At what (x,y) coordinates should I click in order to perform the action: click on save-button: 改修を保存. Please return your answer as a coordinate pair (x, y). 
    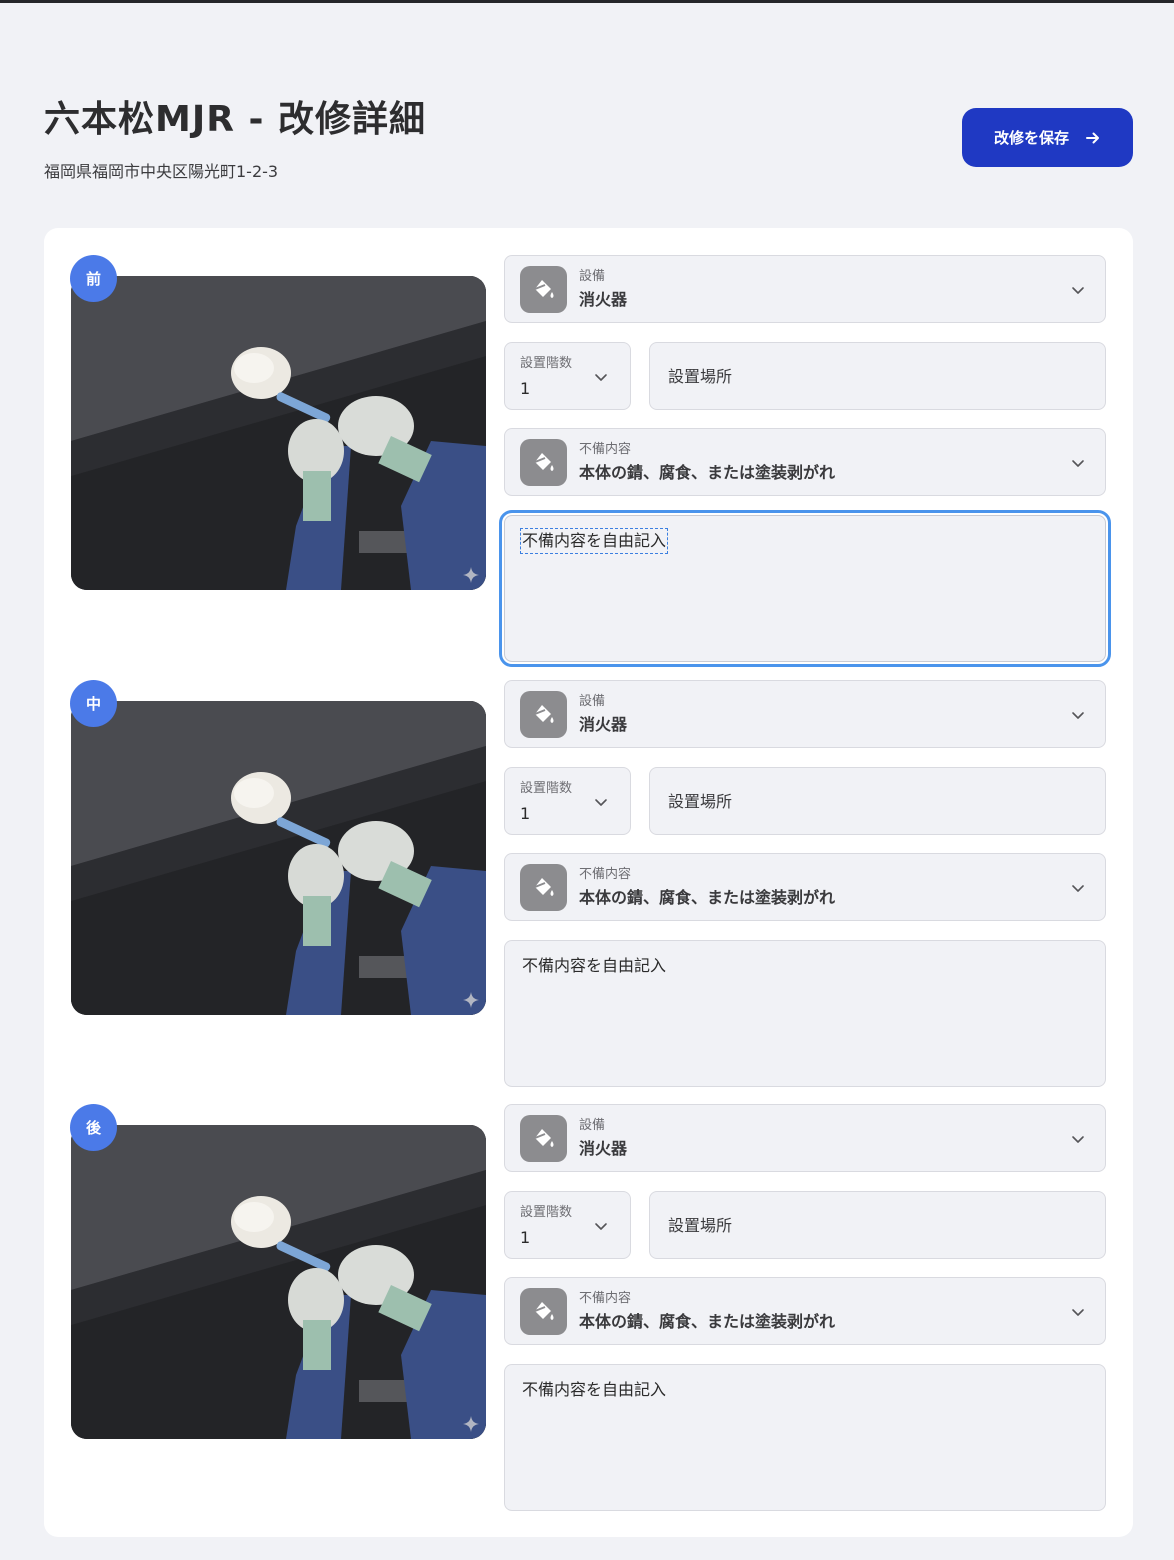
    Looking at the image, I should click on (1047, 137).